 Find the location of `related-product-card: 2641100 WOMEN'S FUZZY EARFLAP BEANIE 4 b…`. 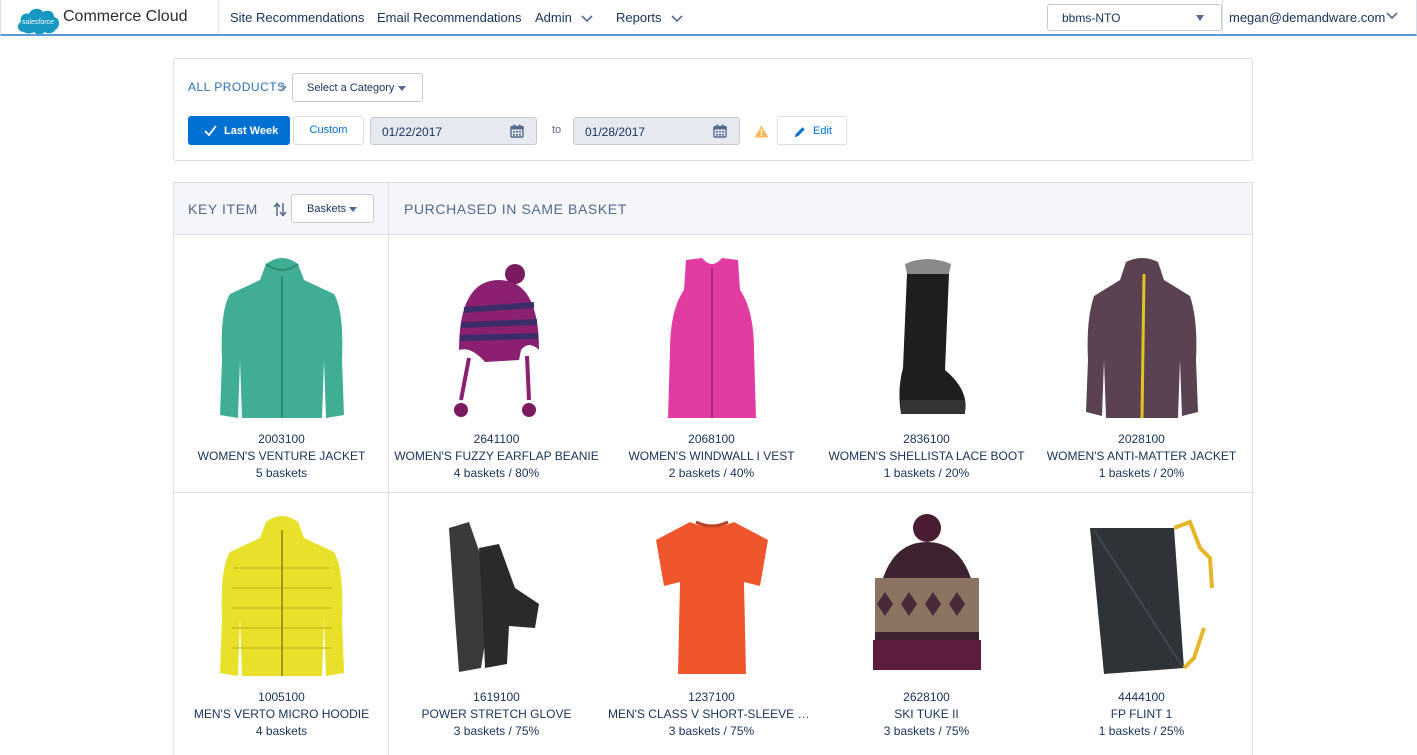

related-product-card: 2641100 WOMEN'S FUZZY EARFLAP BEANIE 4 b… is located at coordinates (496, 358).